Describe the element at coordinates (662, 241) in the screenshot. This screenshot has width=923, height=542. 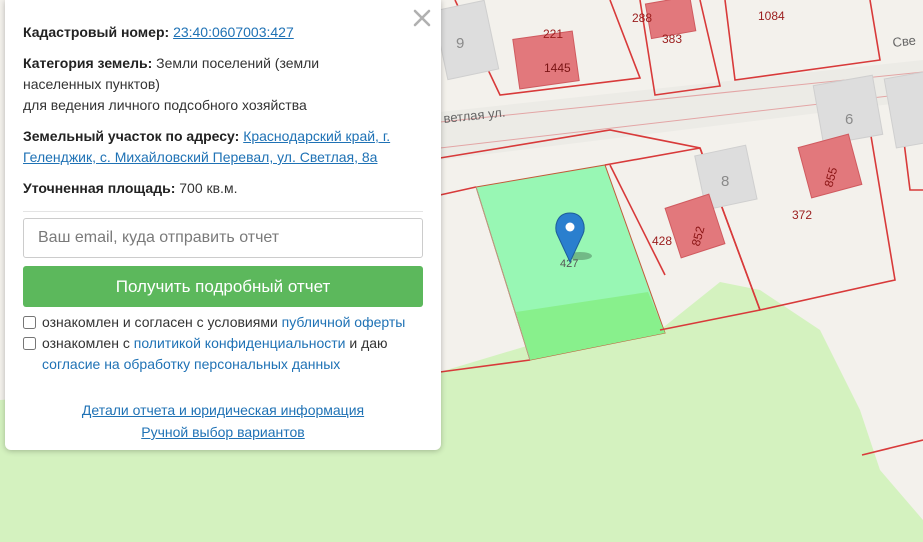
I see `label-n428: 428` at that location.